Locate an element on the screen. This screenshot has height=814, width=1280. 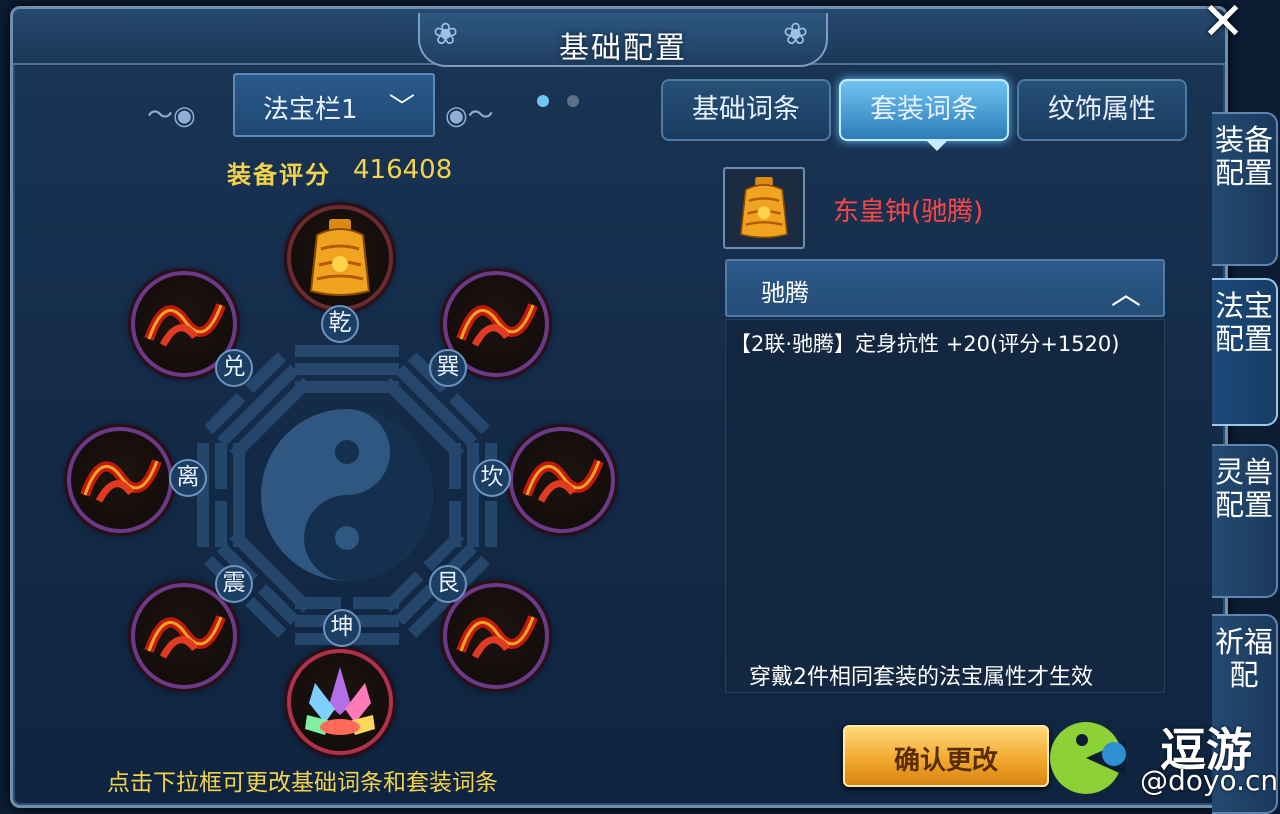
slot-qian is located at coordinates (340, 258).